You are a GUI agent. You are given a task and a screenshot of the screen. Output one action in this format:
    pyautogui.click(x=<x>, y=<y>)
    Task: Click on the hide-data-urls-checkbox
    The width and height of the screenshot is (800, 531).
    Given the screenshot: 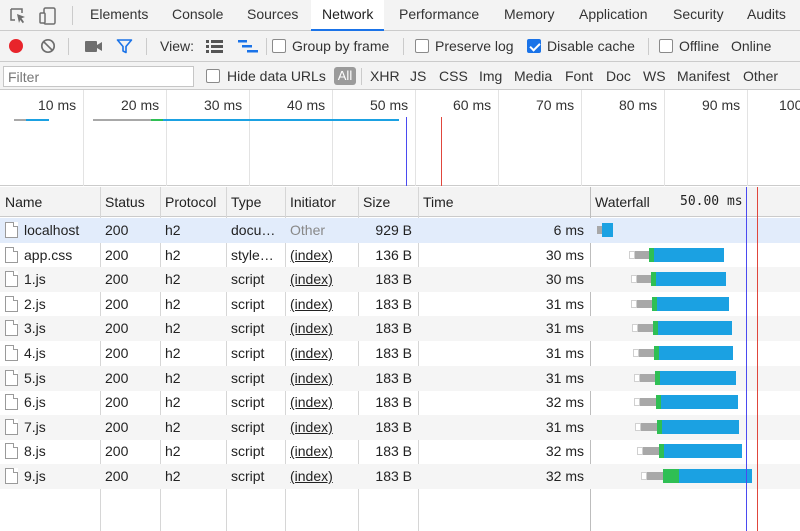 What is the action you would take?
    pyautogui.click(x=213, y=76)
    